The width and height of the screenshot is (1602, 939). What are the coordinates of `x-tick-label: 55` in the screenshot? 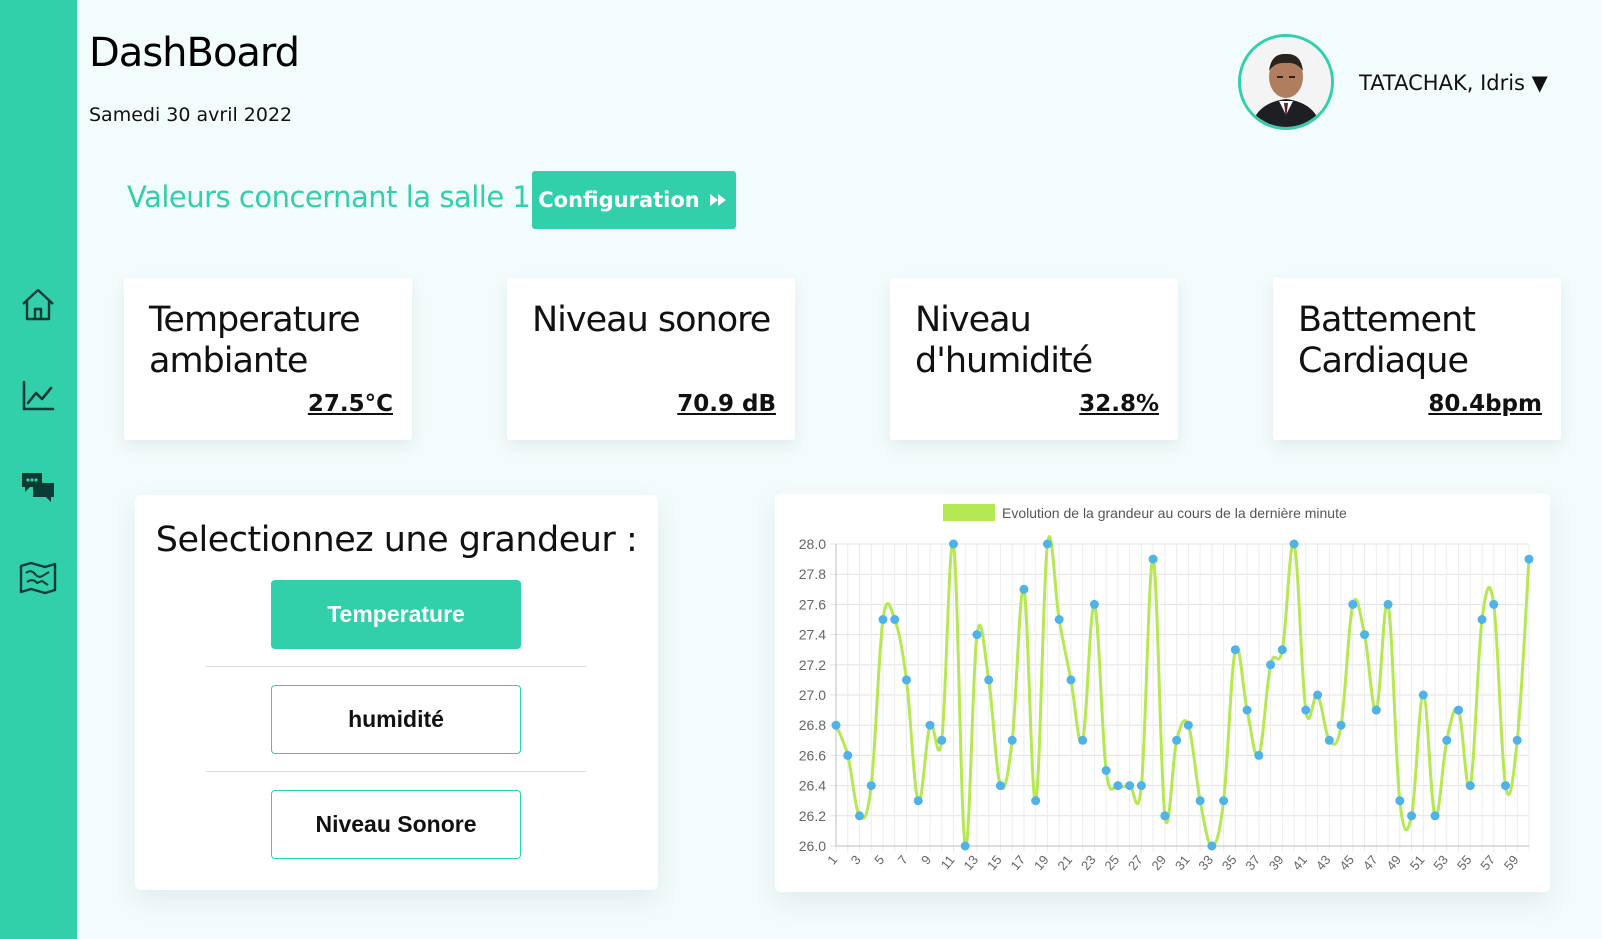 It's located at (1464, 862).